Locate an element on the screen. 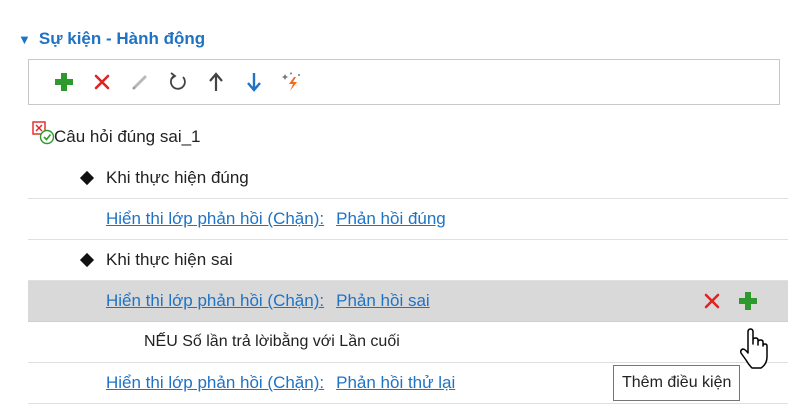 Image resolution: width=789 pixels, height=420 pixels. add-condition-tooltip: Thêm điều kiện is located at coordinates (677, 383).